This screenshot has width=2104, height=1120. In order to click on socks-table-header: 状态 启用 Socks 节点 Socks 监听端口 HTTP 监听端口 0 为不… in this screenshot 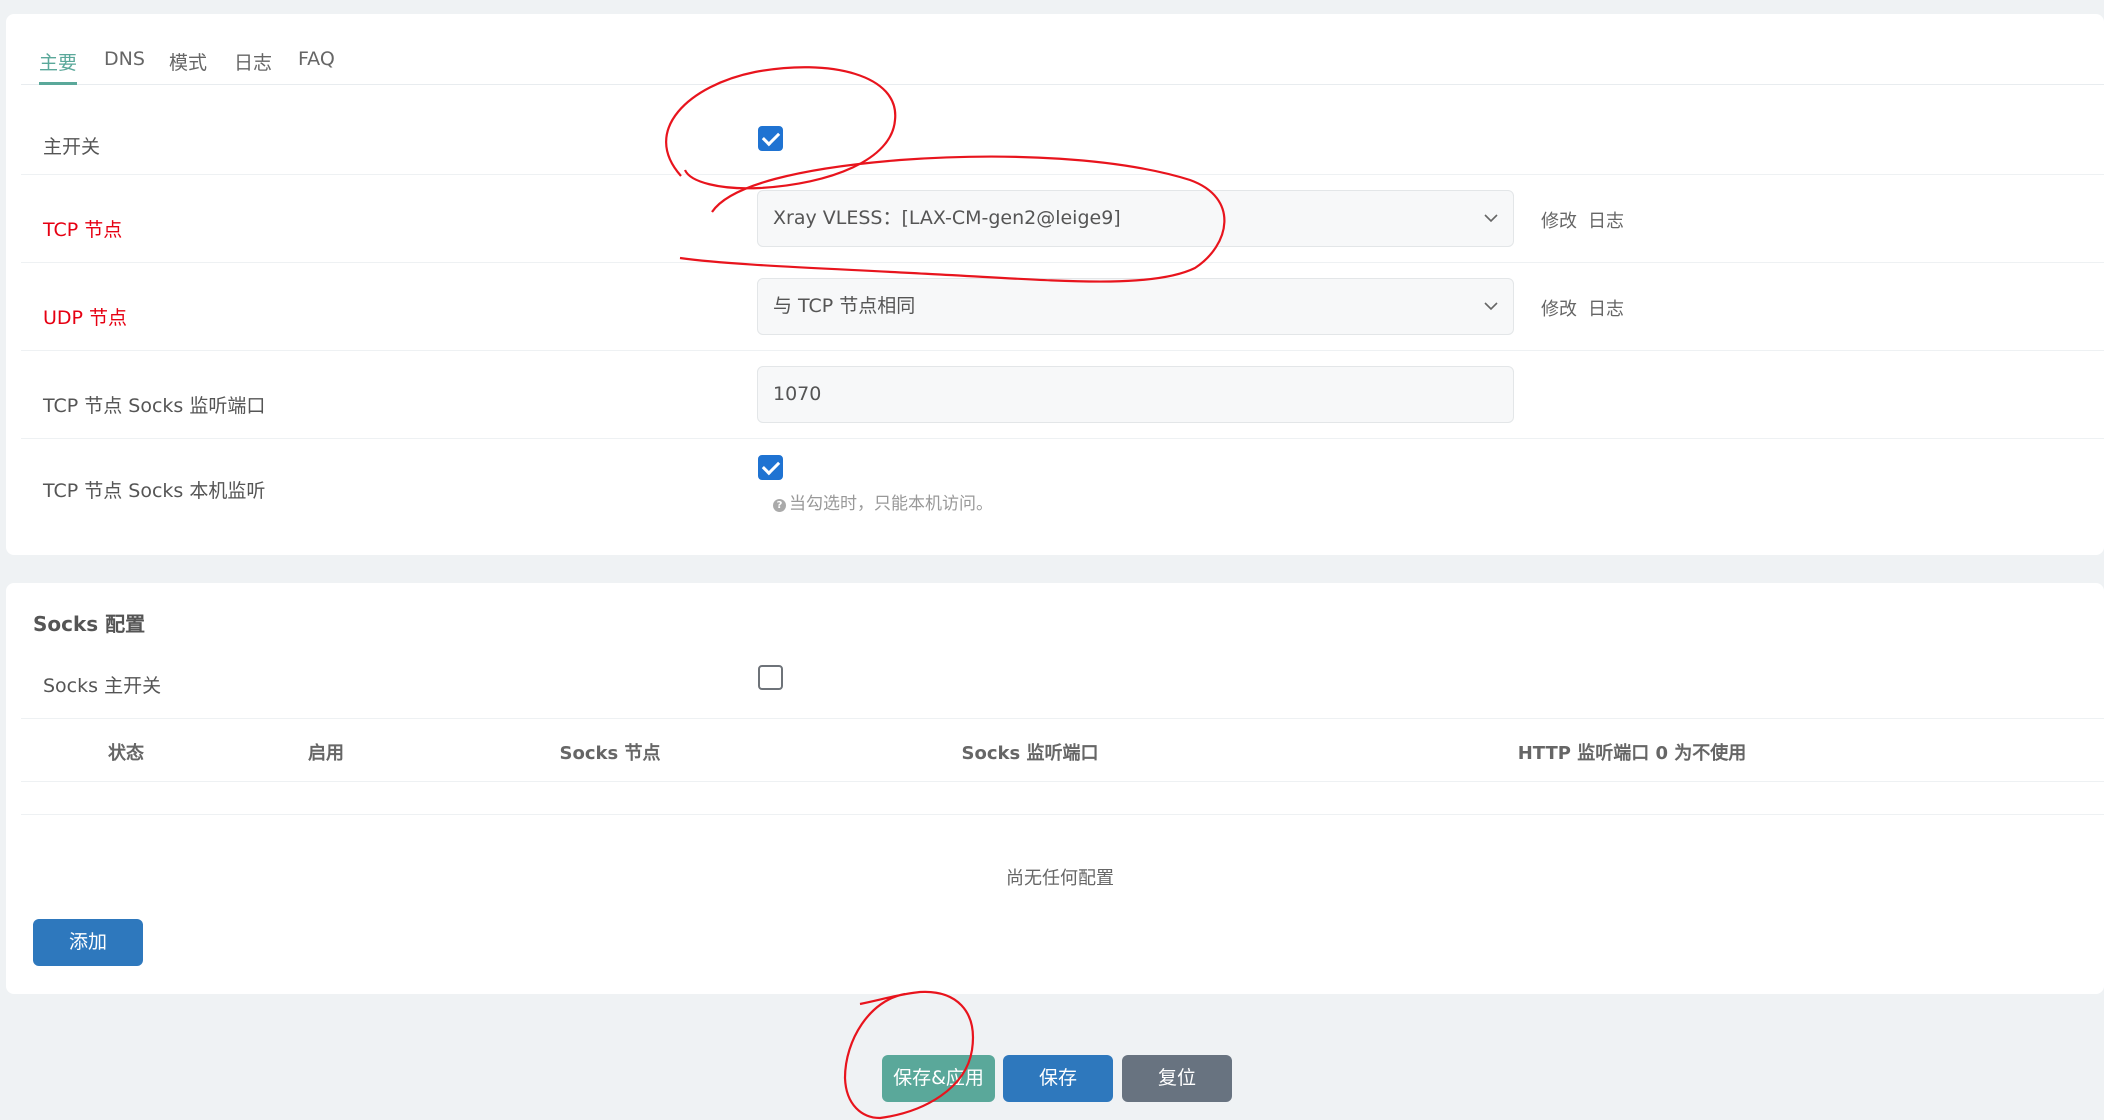, I will do `click(1062, 750)`.